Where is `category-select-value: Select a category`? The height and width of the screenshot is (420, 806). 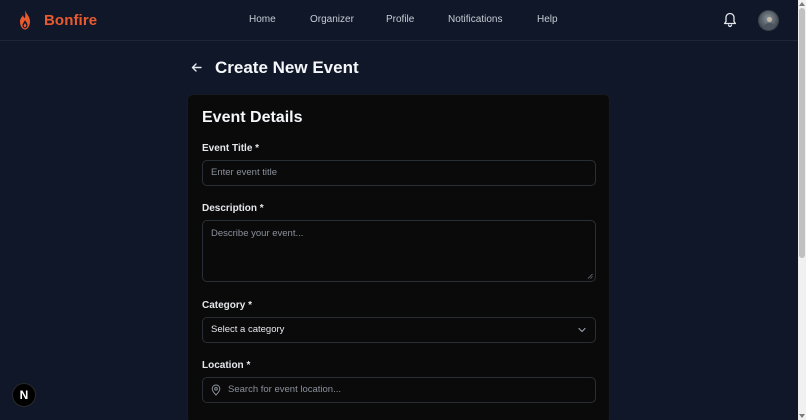 category-select-value: Select a category is located at coordinates (248, 329).